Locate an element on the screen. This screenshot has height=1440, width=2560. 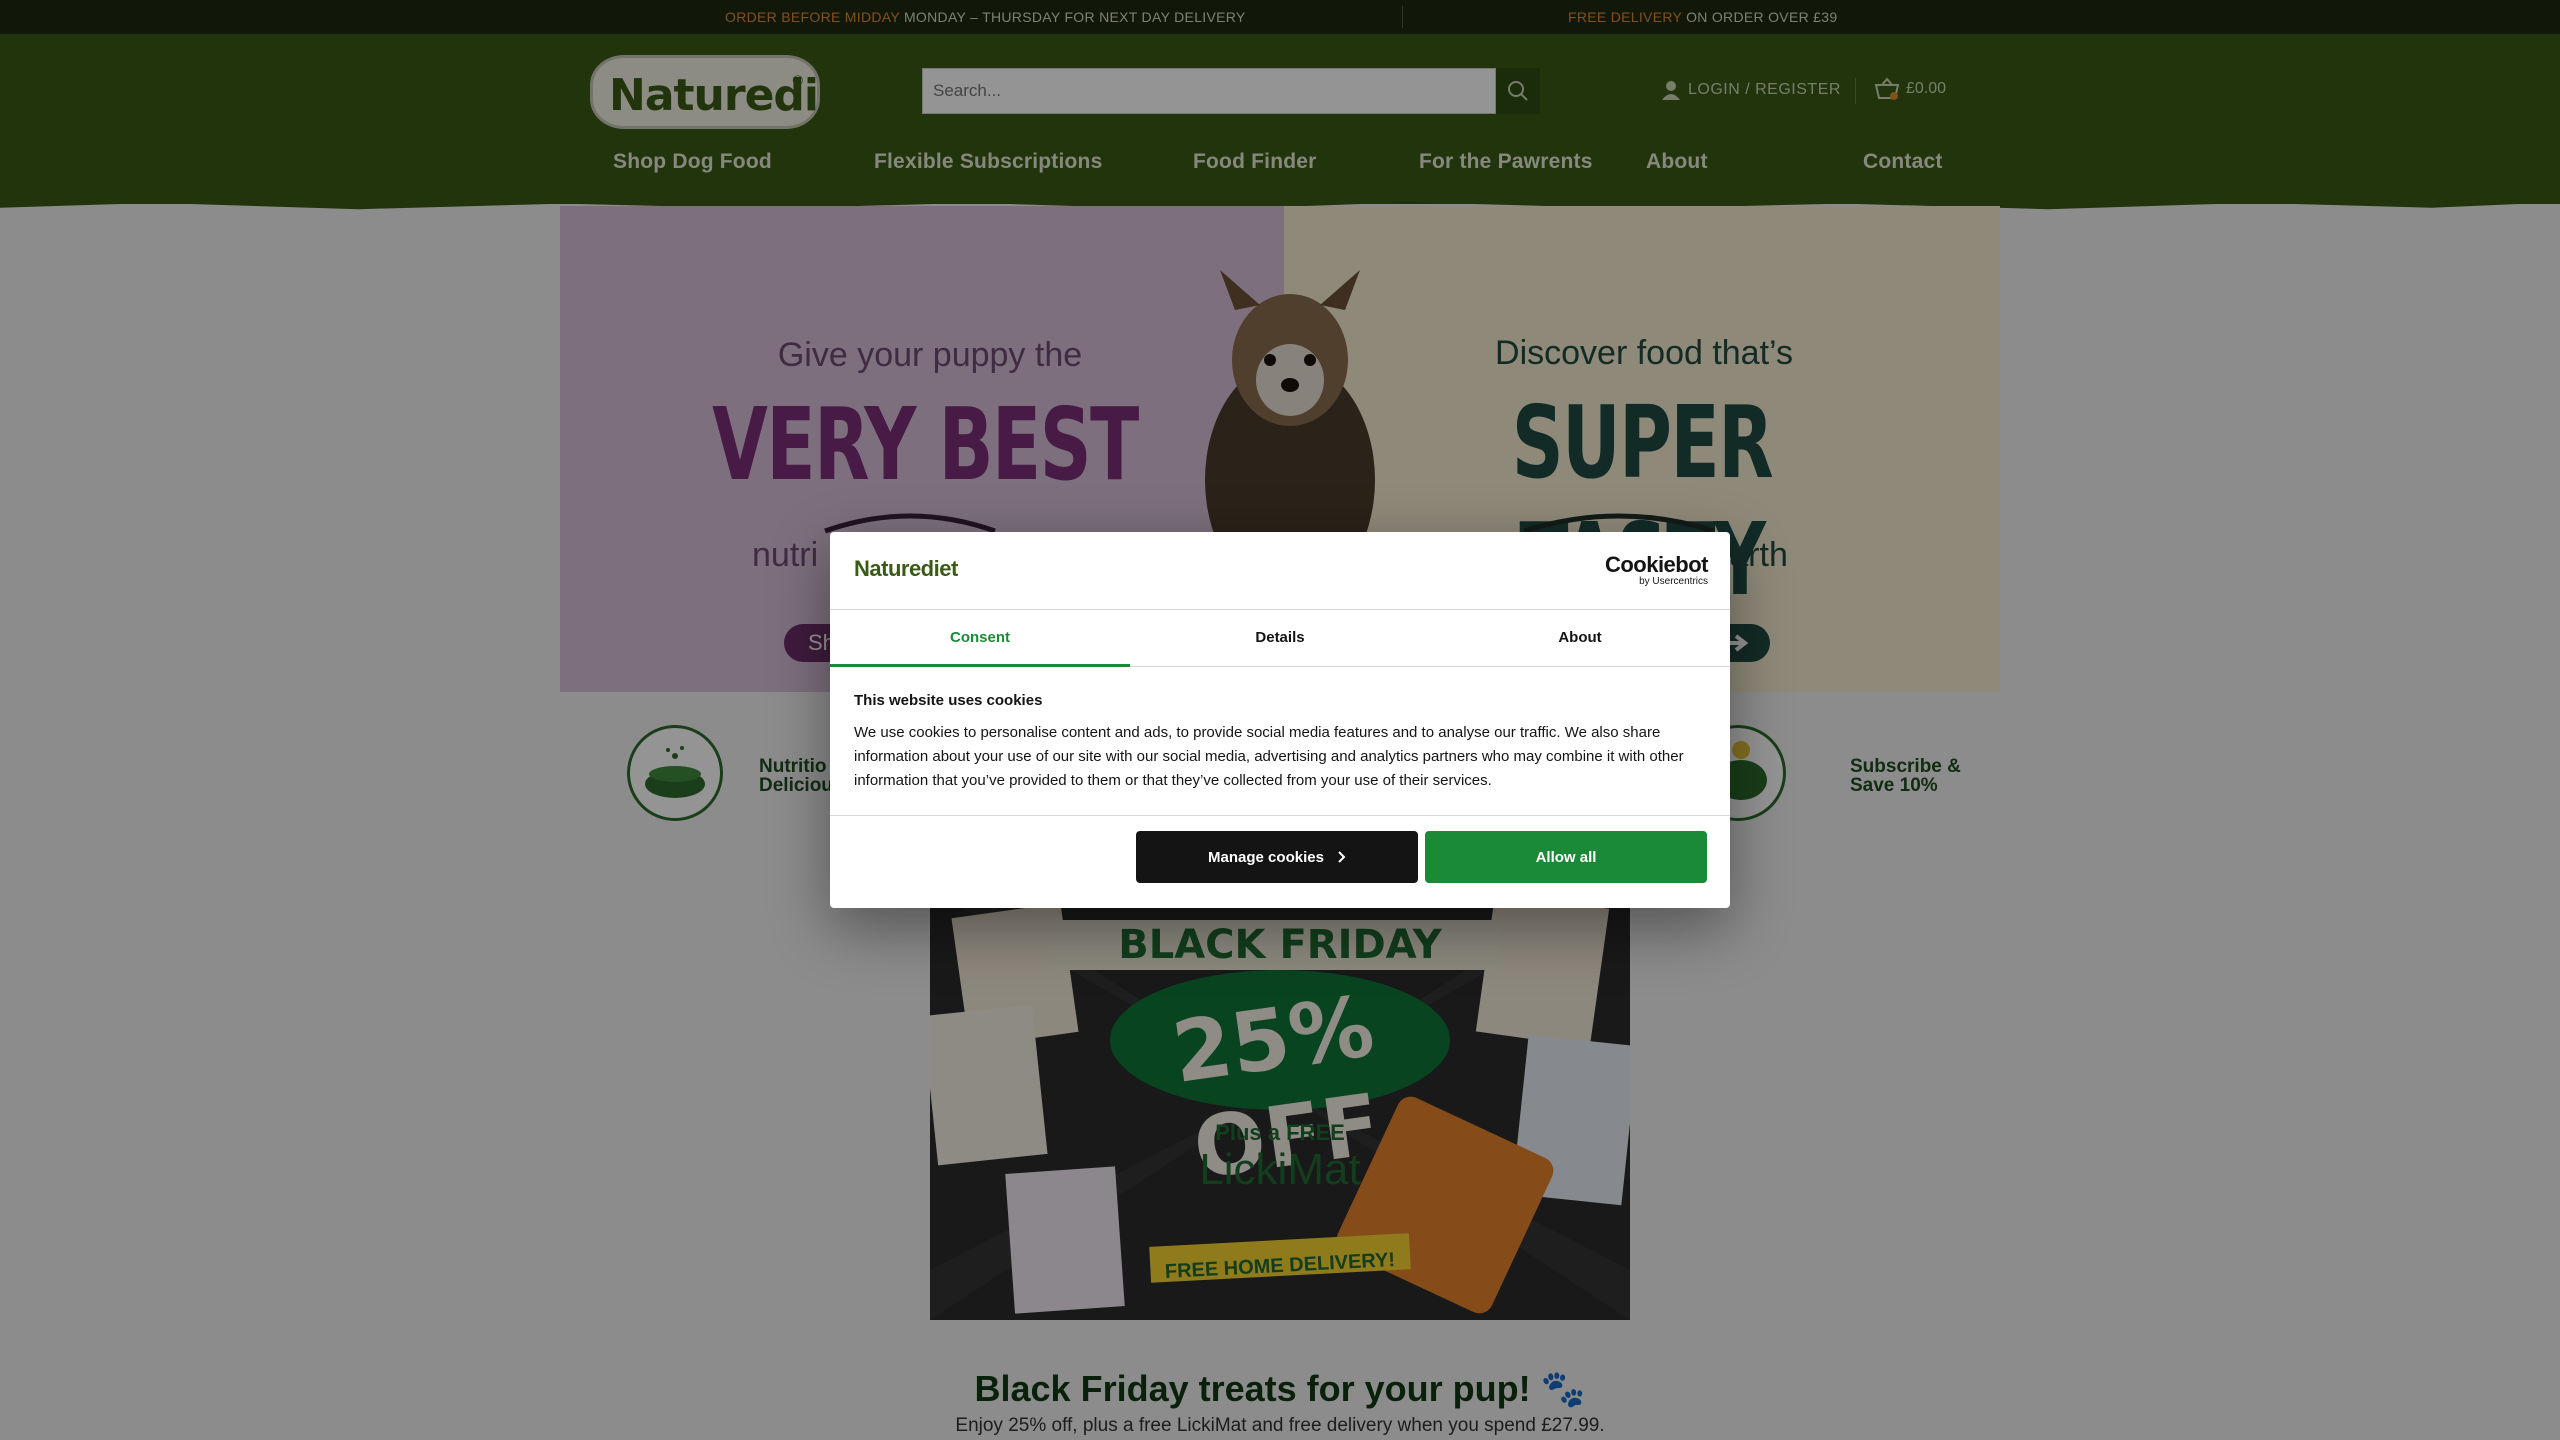
tab-about: About is located at coordinates (1580, 638).